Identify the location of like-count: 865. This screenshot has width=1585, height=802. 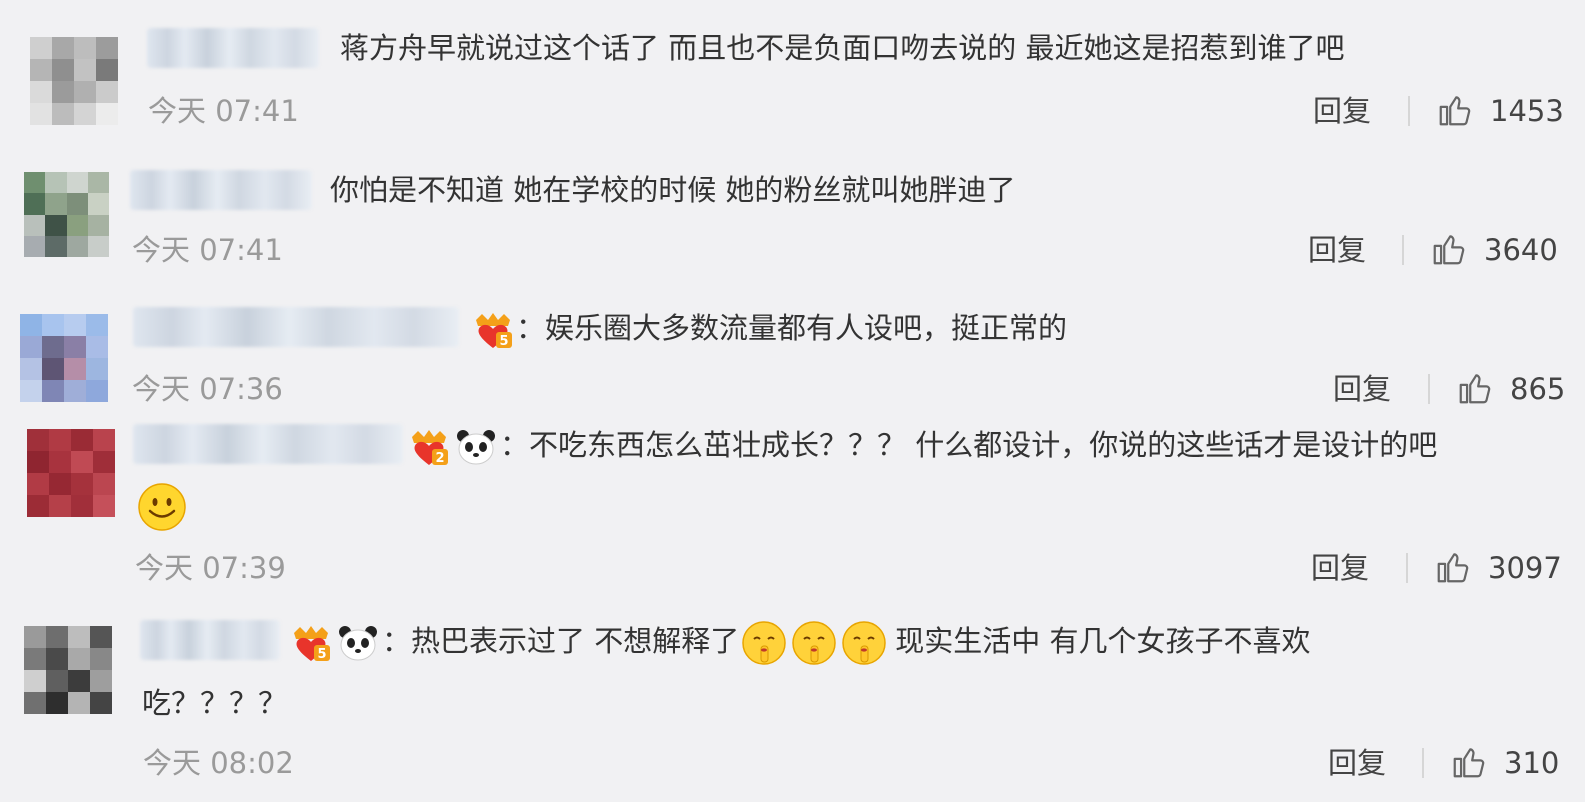
(1538, 389).